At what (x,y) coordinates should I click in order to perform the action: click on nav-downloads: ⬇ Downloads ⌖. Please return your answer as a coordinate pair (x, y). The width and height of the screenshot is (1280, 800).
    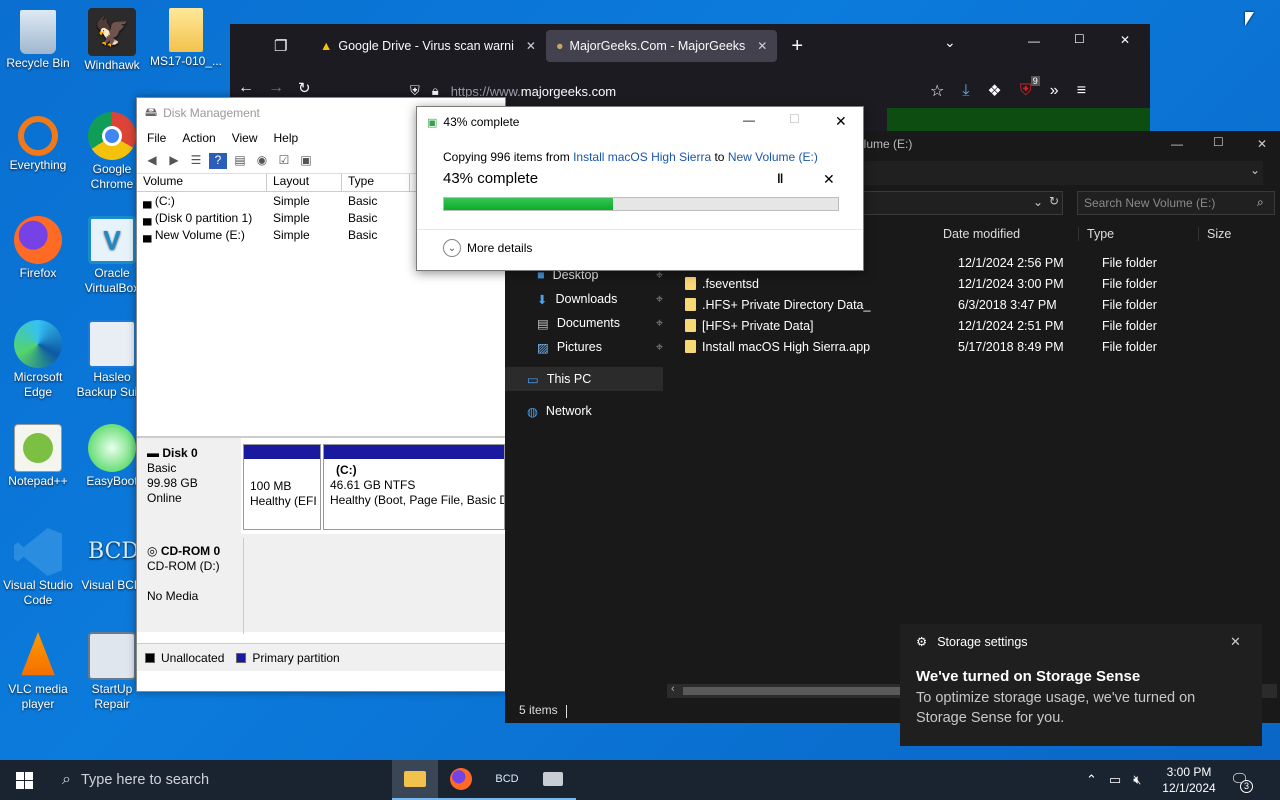
    Looking at the image, I should click on (584, 299).